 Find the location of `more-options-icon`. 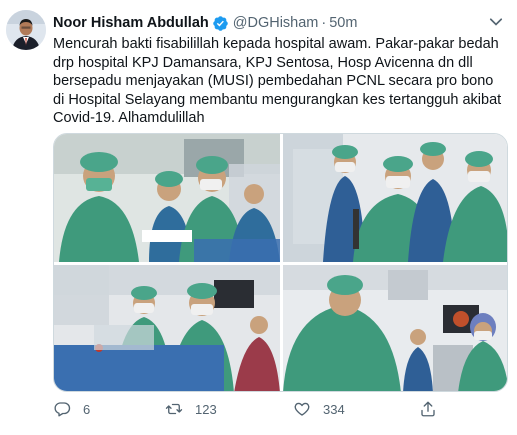

more-options-icon is located at coordinates (496, 23).